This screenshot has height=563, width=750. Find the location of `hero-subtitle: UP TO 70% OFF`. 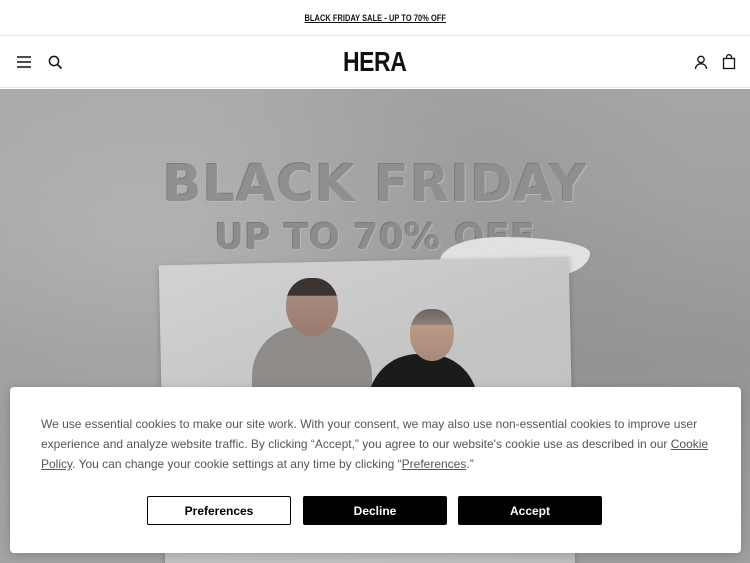

hero-subtitle: UP TO 70% OFF is located at coordinates (375, 237).